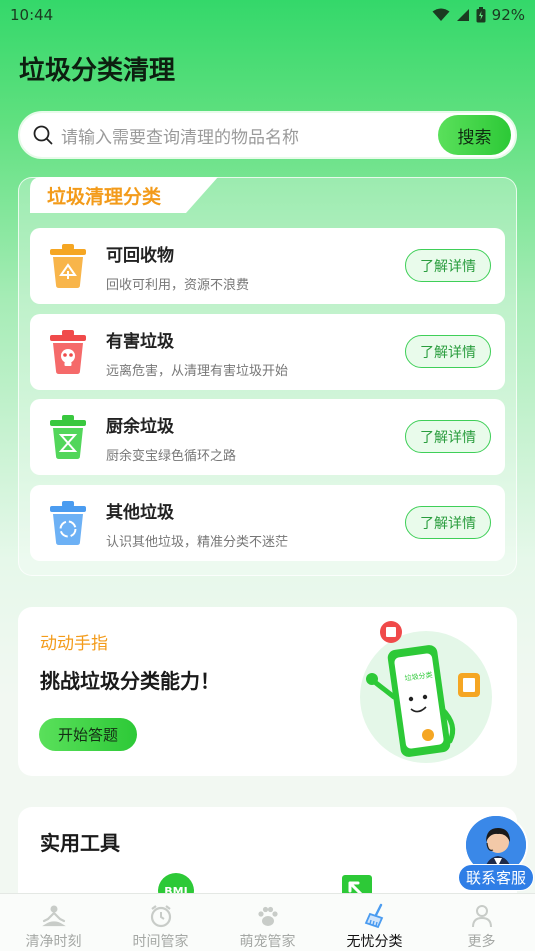 The height and width of the screenshot is (951, 535). What do you see at coordinates (267, 15) in the screenshot?
I see `status-bar: 10:44 92%` at bounding box center [267, 15].